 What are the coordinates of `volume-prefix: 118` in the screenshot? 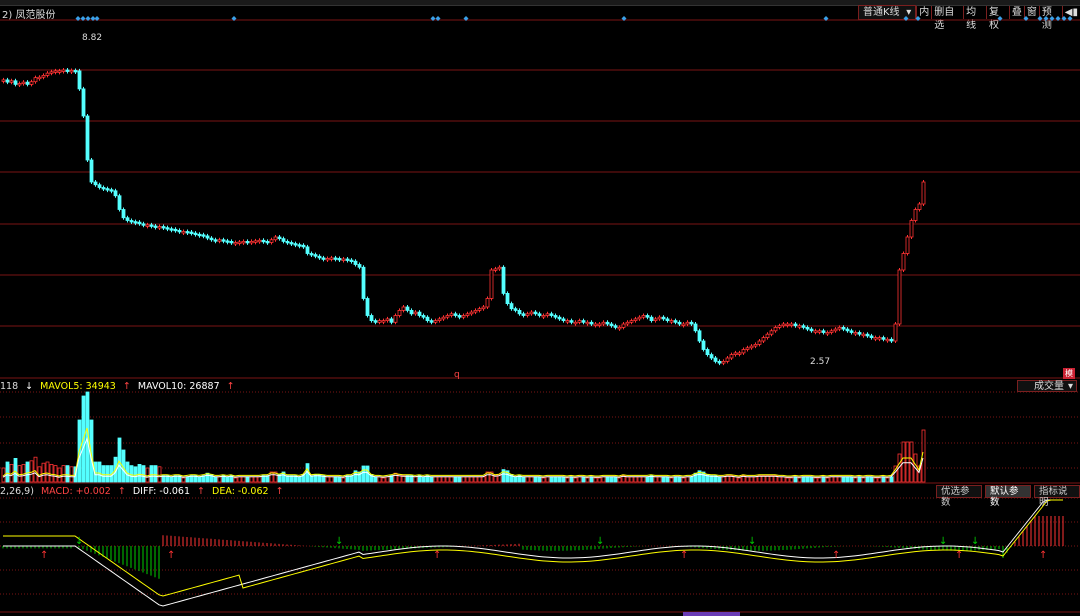 It's located at (9, 386).